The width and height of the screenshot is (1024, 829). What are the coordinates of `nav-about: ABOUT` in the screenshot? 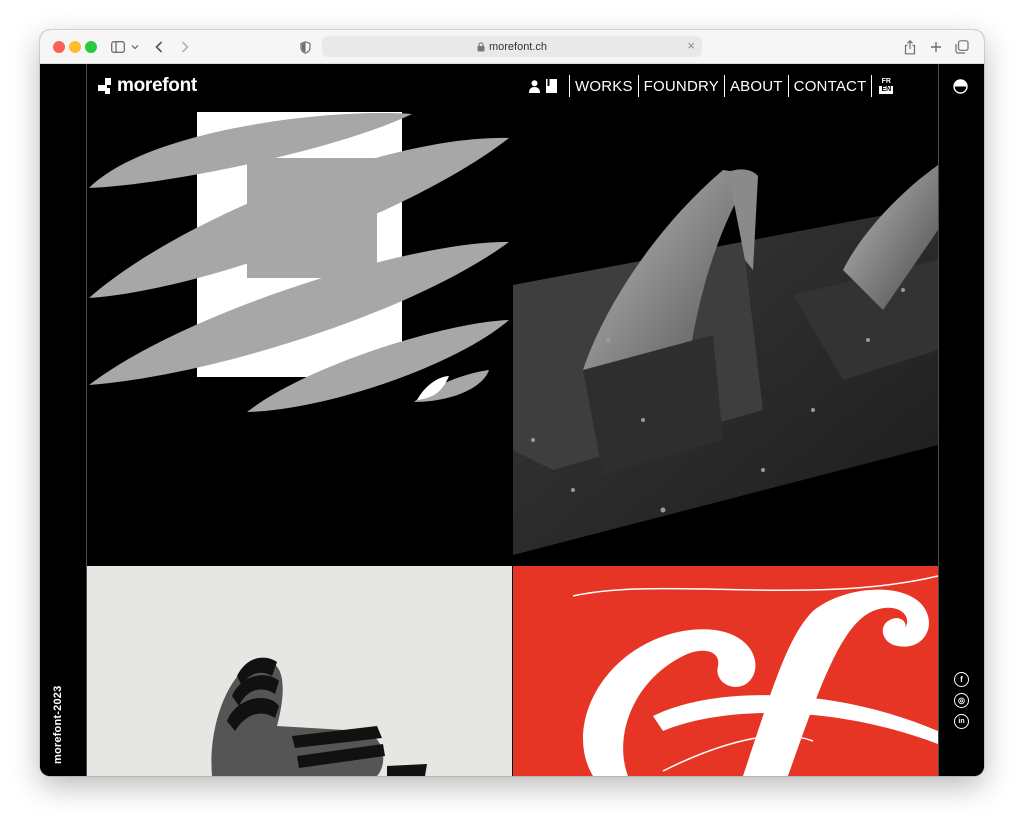 It's located at (756, 86).